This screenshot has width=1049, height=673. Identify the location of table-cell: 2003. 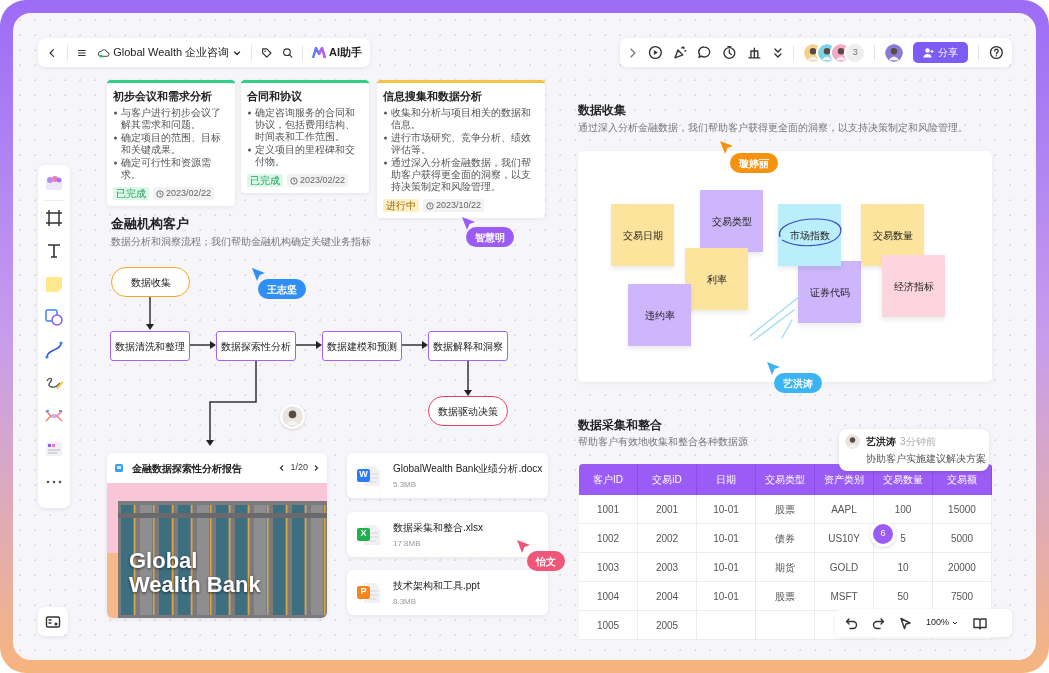
(667, 567).